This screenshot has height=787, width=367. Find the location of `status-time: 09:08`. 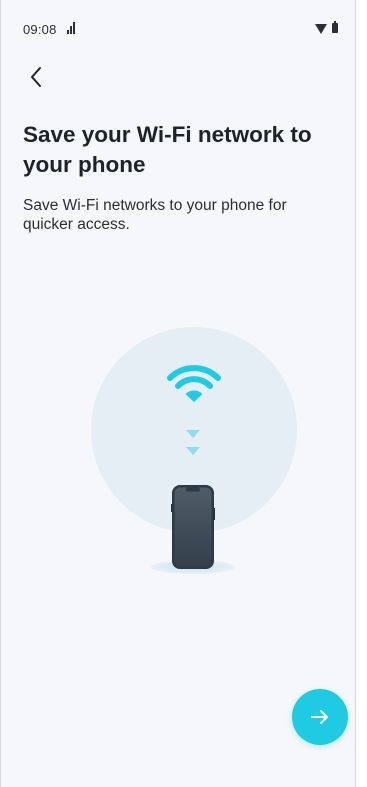

status-time: 09:08 is located at coordinates (40, 29).